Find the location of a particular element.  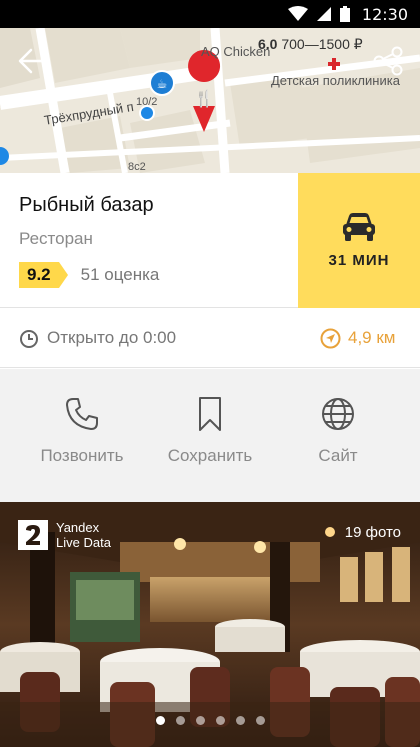

provider-line2: Live Data is located at coordinates (83, 542).